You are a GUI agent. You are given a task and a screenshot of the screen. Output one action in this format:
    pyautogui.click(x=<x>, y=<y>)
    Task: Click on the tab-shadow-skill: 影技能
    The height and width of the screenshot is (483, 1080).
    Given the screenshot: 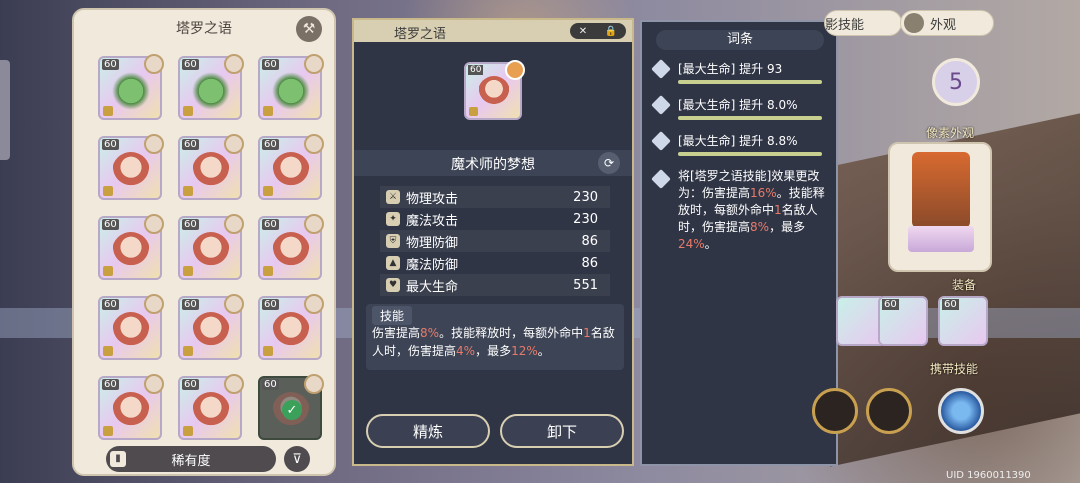 What is the action you would take?
    pyautogui.click(x=863, y=23)
    